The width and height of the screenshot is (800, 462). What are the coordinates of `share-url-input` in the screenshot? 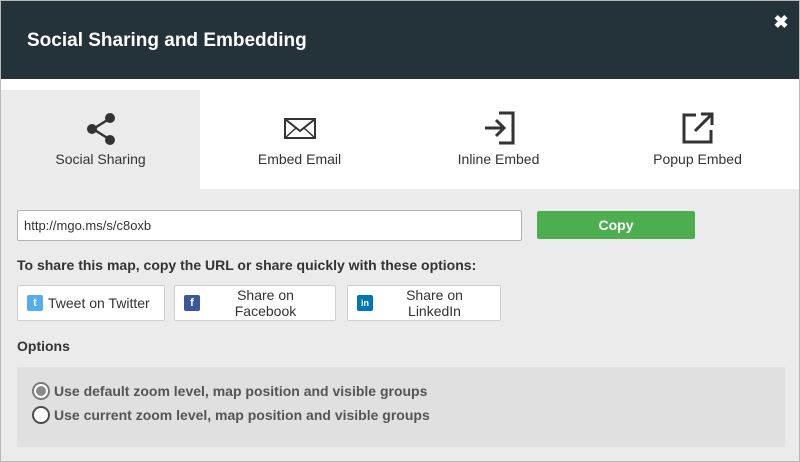 It's located at (269, 225).